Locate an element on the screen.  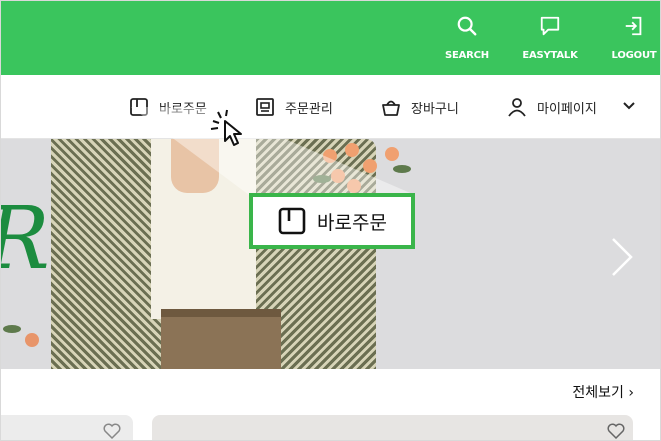
quick-order-callout: 바로주문 is located at coordinates (332, 221).